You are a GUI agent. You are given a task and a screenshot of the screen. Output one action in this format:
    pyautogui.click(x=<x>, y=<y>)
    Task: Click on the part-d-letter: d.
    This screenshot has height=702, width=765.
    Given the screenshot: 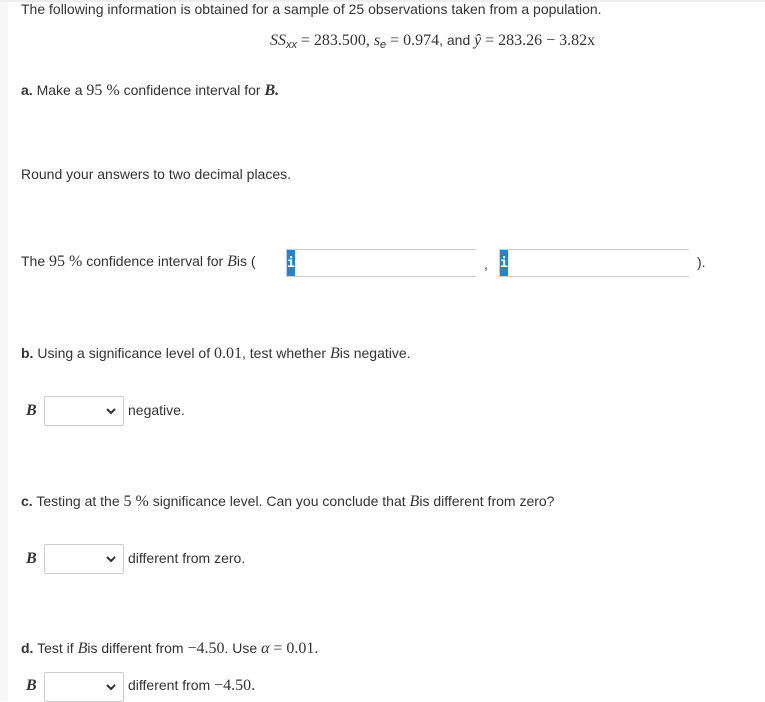 What is the action you would take?
    pyautogui.click(x=27, y=648)
    